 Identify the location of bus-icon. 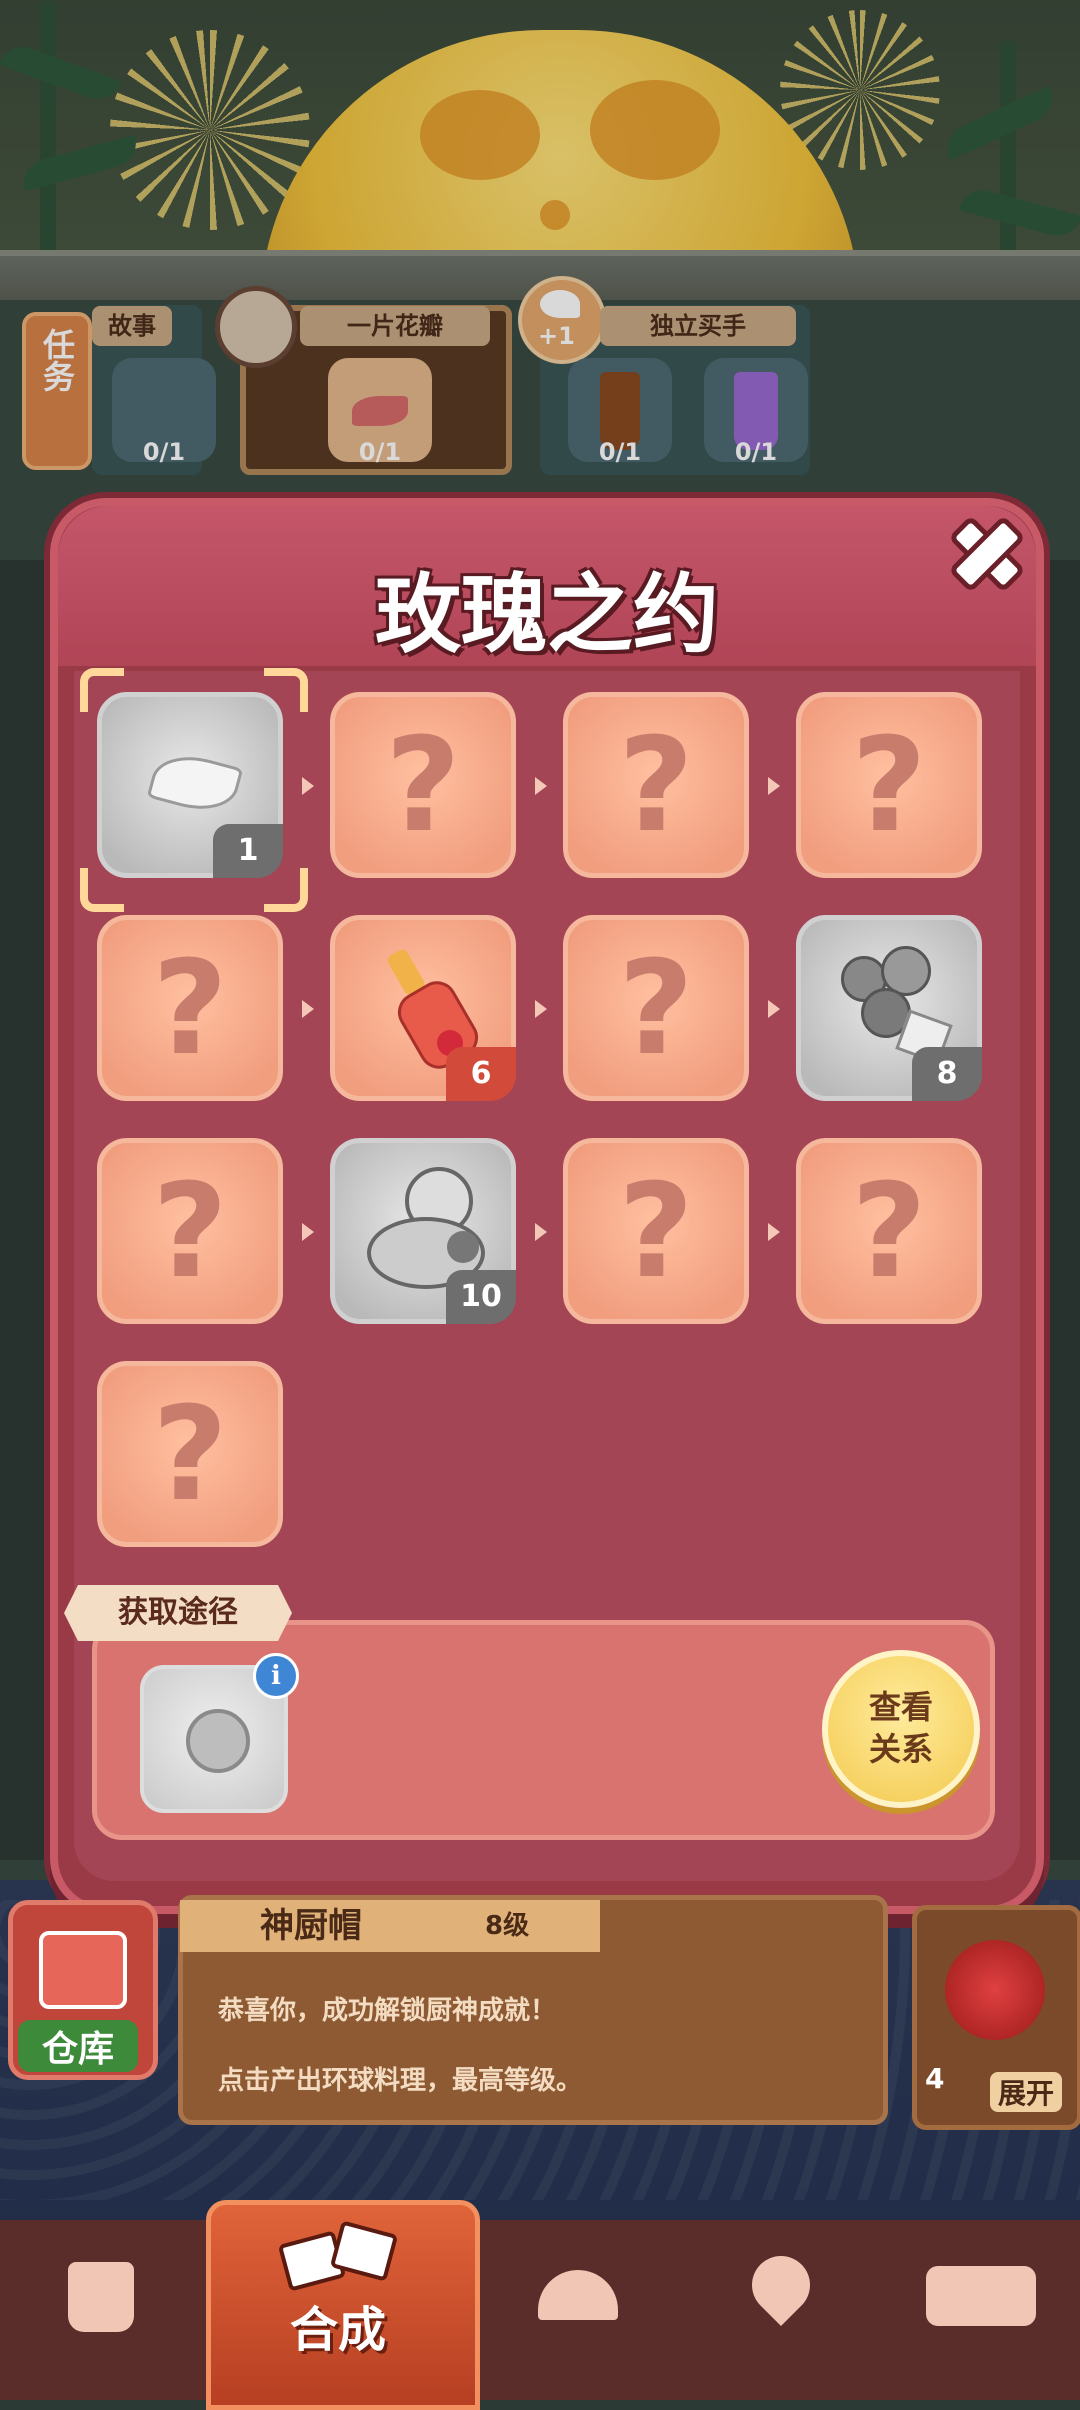
(981, 2296).